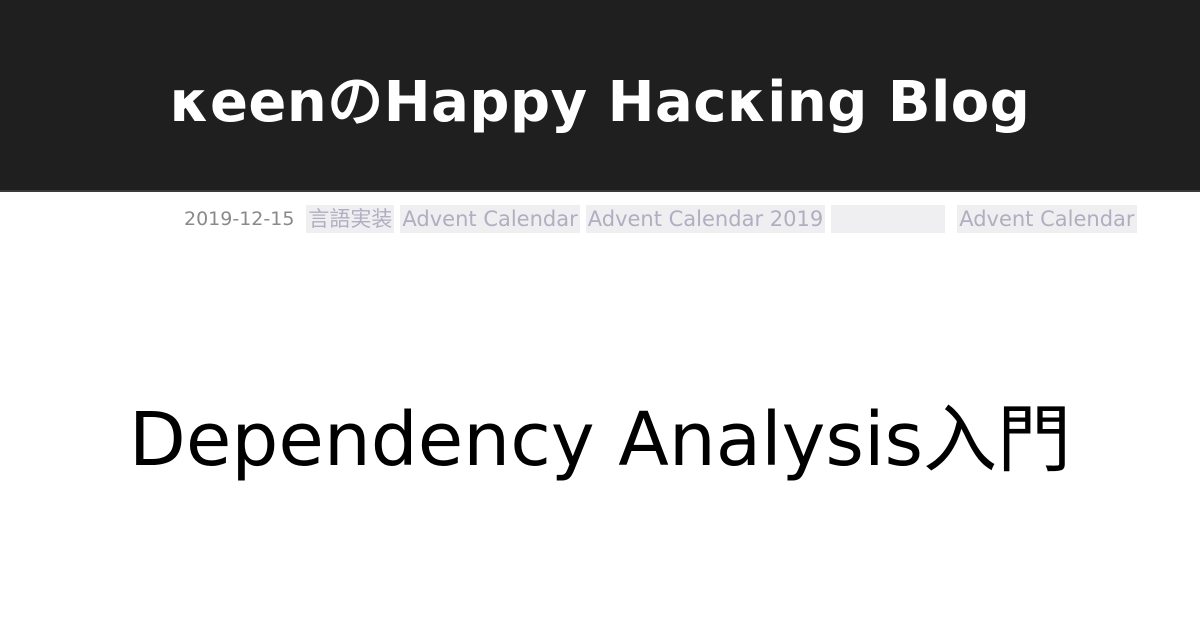 The image size is (1200, 630). I want to click on post-title: Dependency Analysis入門, so click(600, 440).